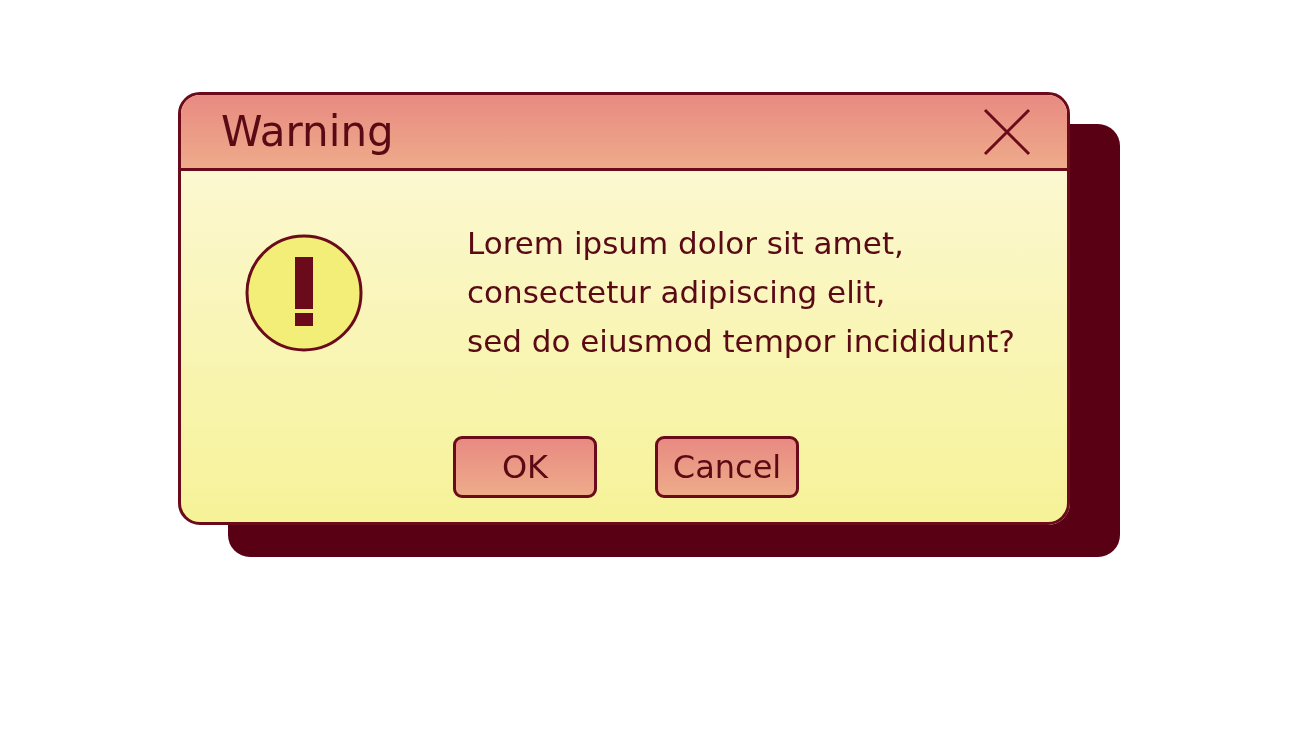 Image resolution: width=1300 pixels, height=740 pixels. Describe the element at coordinates (307, 131) in the screenshot. I see `window-title: Warning` at that location.